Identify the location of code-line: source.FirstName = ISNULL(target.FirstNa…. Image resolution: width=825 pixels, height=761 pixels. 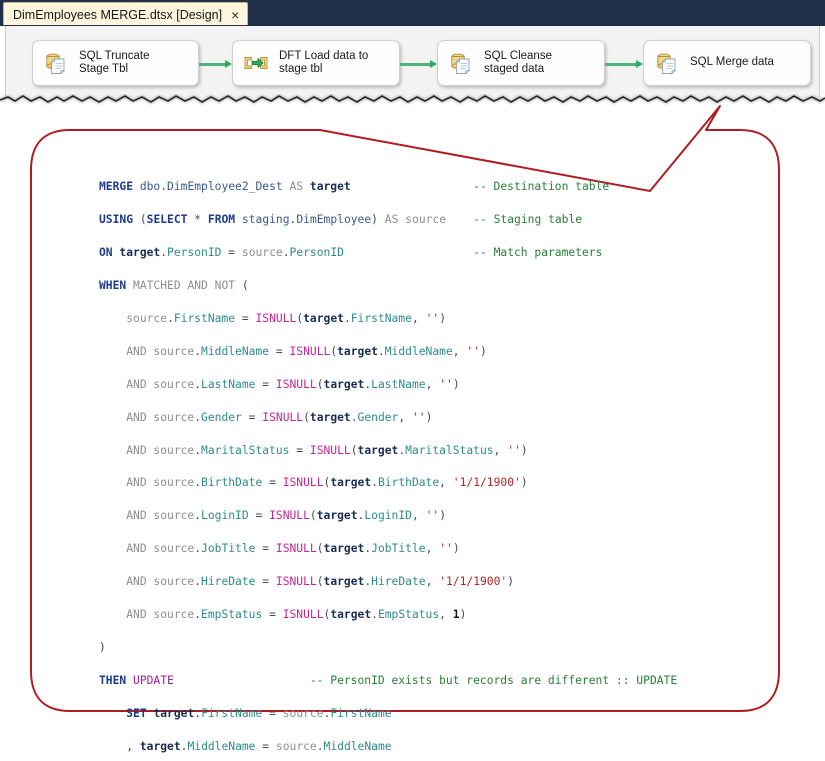
(286, 319).